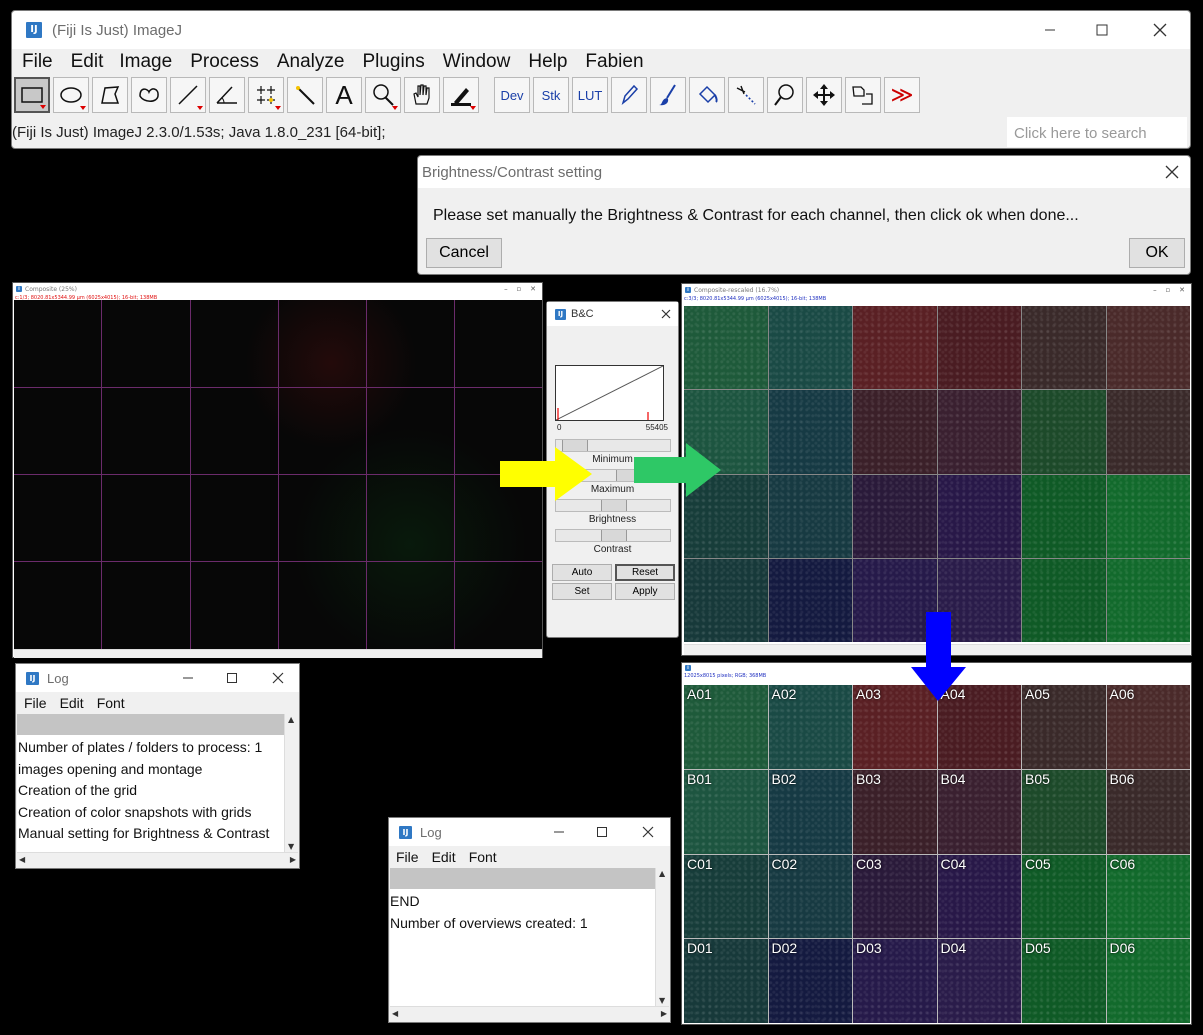  What do you see at coordinates (614, 62) in the screenshot?
I see `menu-fabien: Fabien` at bounding box center [614, 62].